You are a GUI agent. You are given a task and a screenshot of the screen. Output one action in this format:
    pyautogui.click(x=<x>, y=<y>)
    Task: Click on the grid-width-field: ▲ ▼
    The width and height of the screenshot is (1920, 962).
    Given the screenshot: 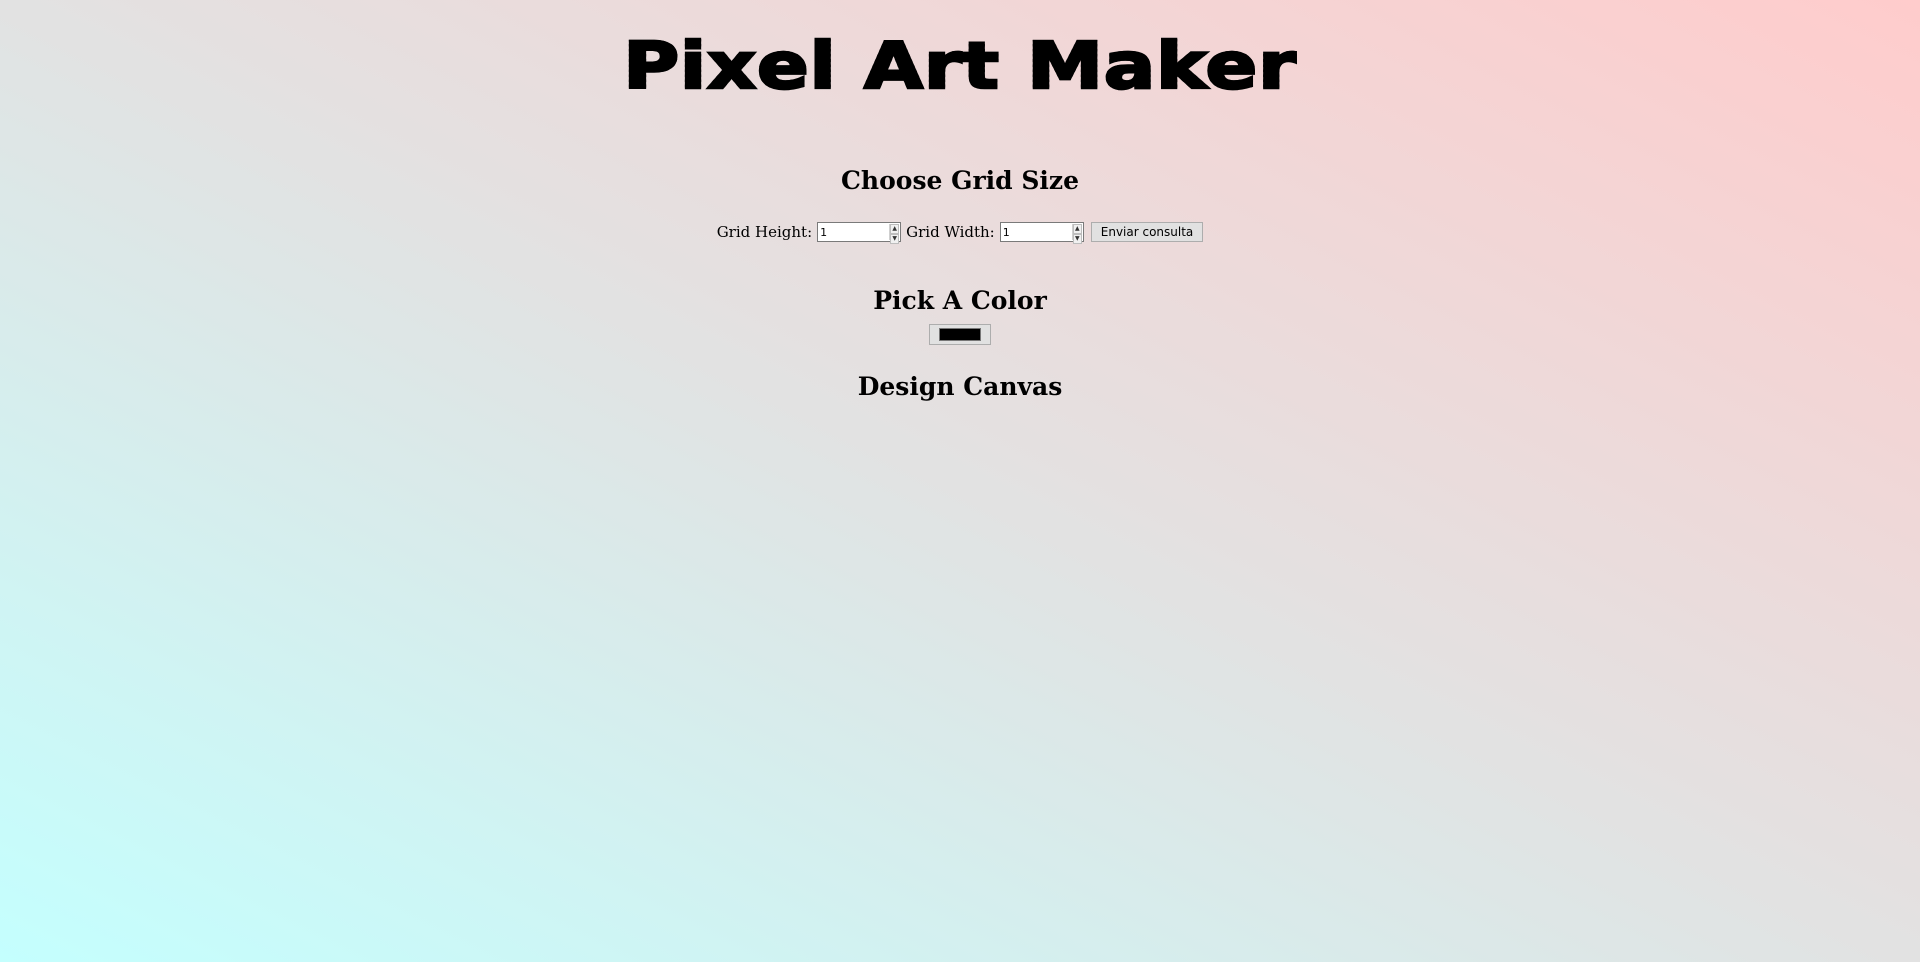 What is the action you would take?
    pyautogui.click(x=1041, y=233)
    